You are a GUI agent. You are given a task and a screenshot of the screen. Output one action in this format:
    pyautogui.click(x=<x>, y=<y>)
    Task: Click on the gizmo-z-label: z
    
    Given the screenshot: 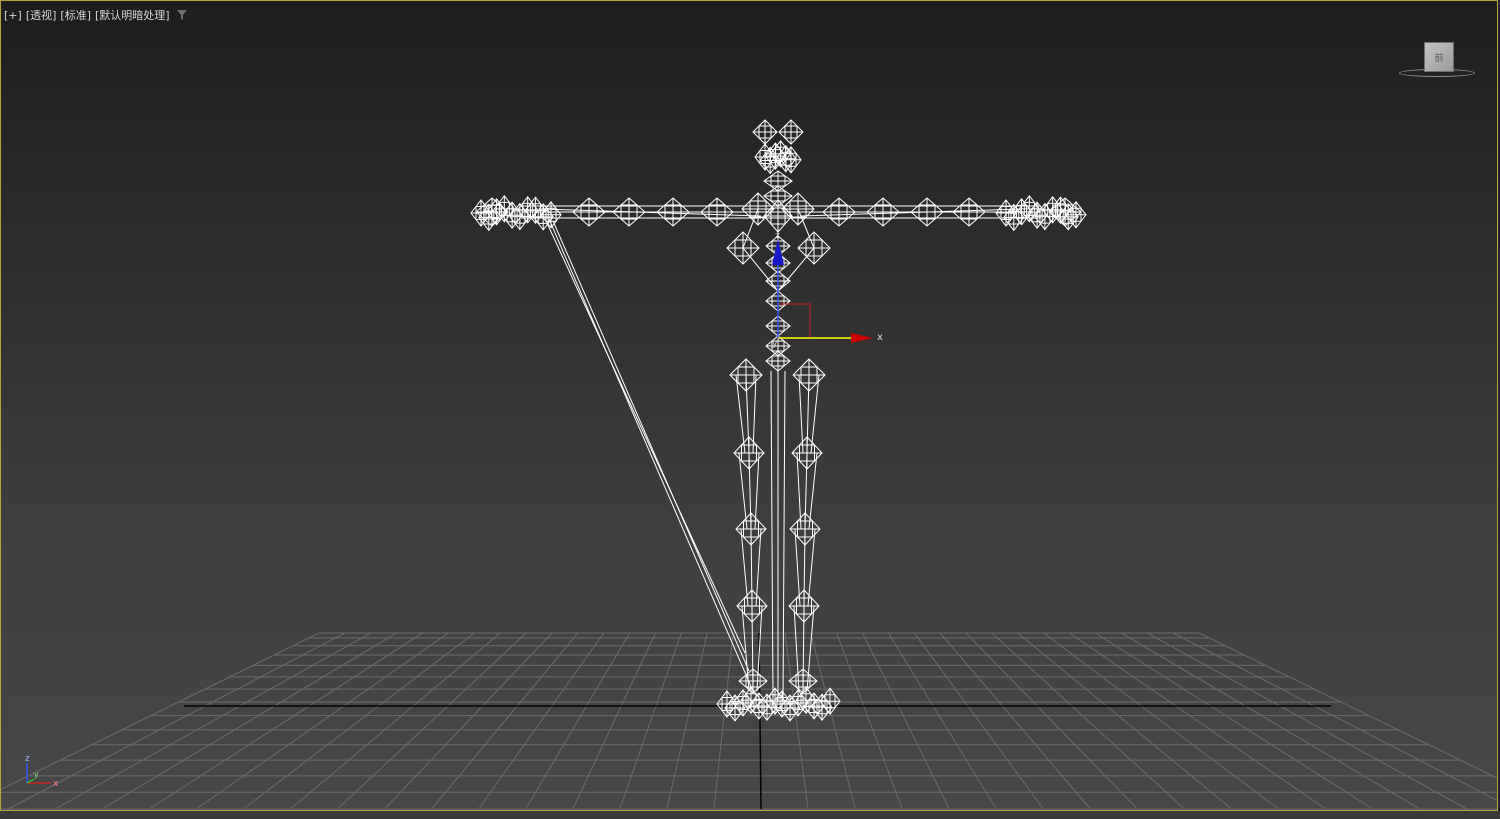 What is the action you would take?
    pyautogui.click(x=777, y=236)
    